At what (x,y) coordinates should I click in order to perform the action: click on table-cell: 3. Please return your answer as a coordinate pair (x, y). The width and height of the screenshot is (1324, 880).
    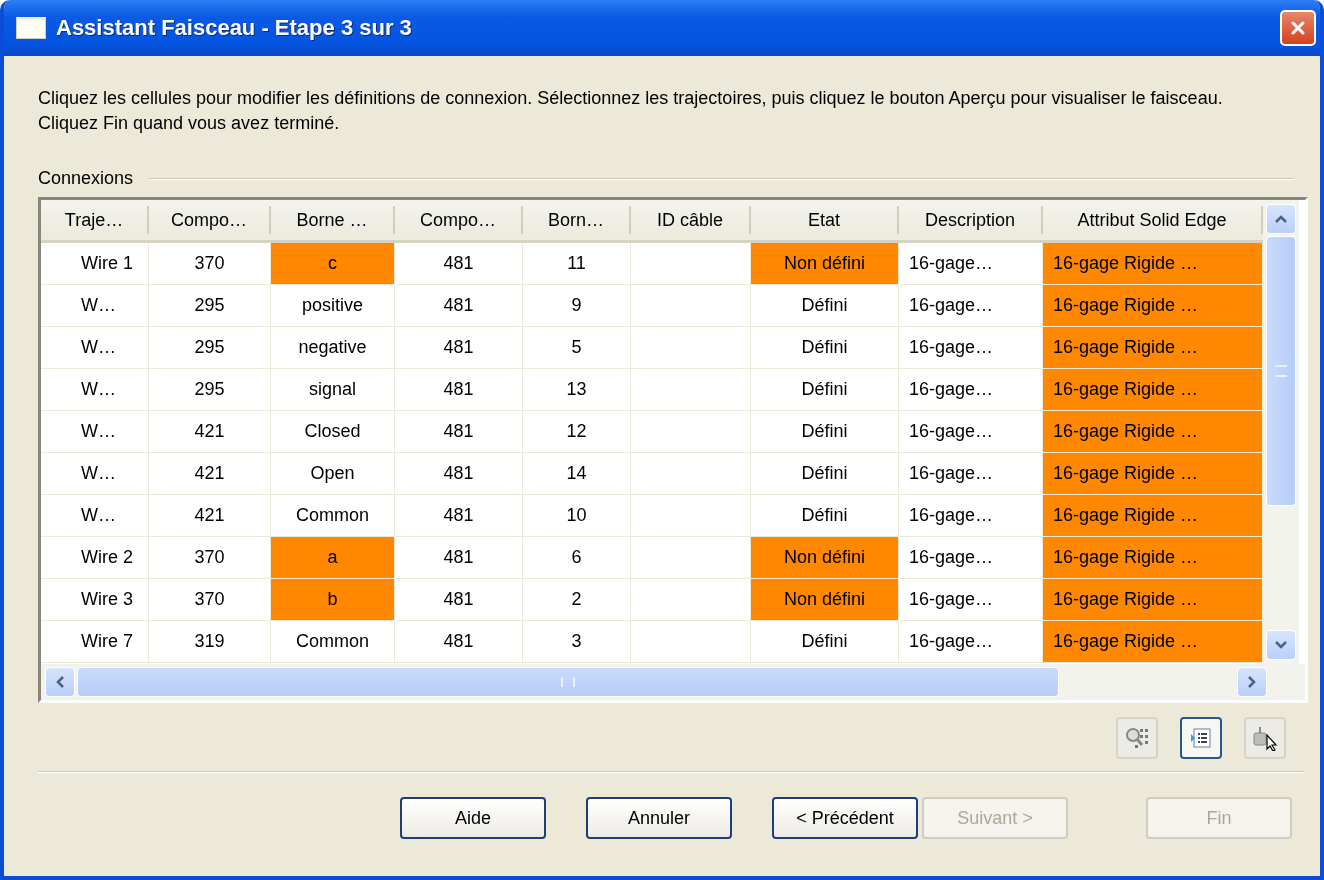
    Looking at the image, I should click on (577, 642).